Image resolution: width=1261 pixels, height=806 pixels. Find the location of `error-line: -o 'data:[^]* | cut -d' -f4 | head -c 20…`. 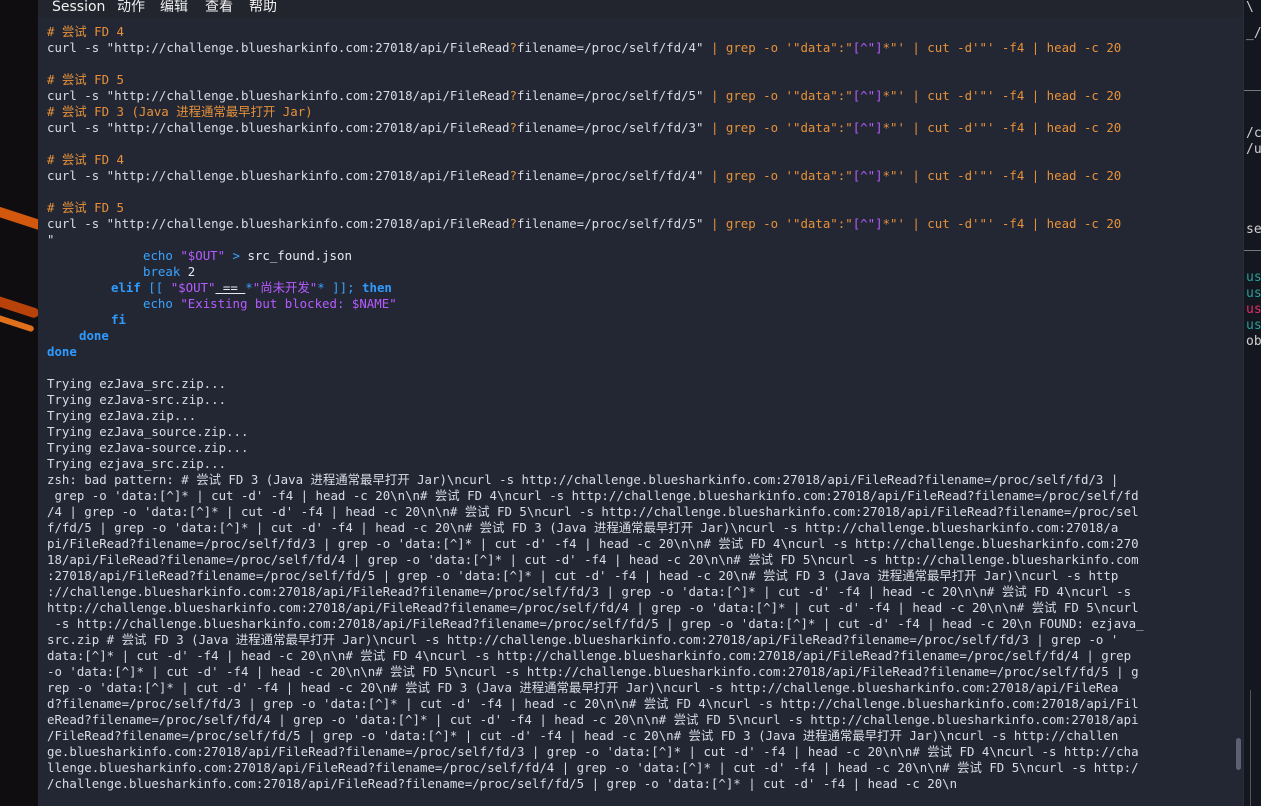

error-line: -o 'data:[^]* | cut -d' -f4 | head -c 20… is located at coordinates (593, 671).